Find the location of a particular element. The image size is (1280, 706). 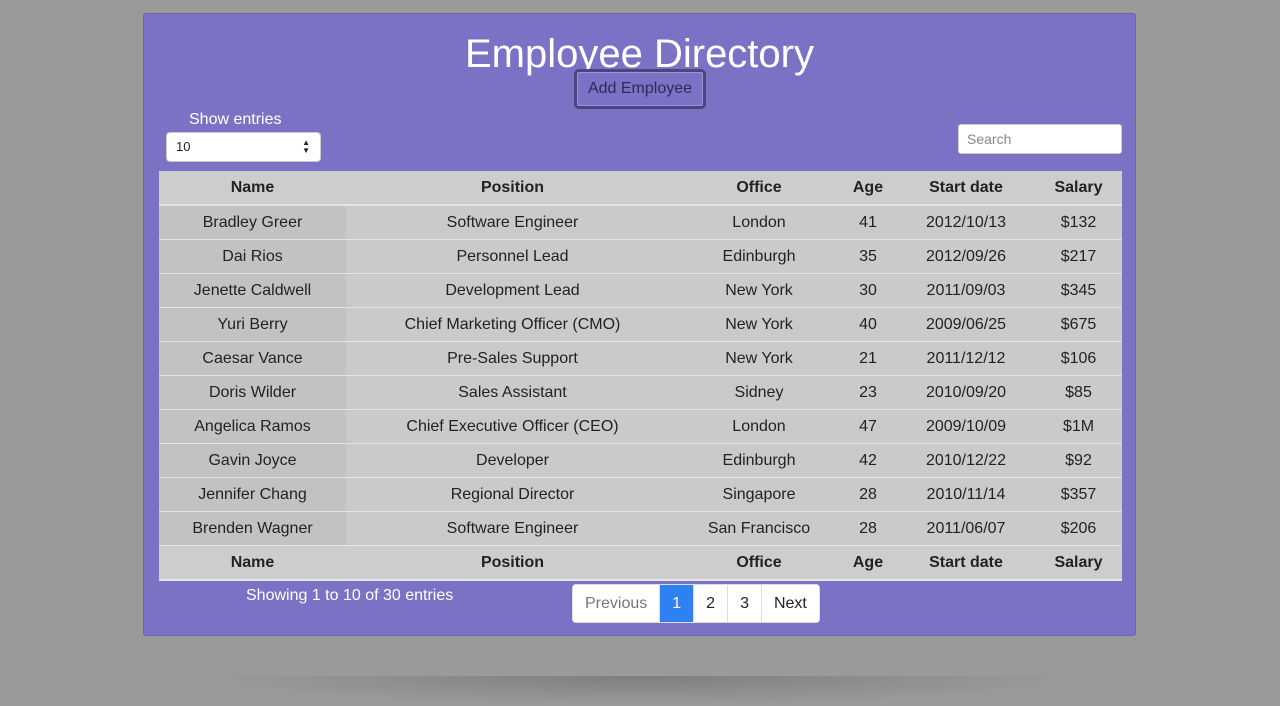

cell-name: Jennifer Chang is located at coordinates (252, 494).